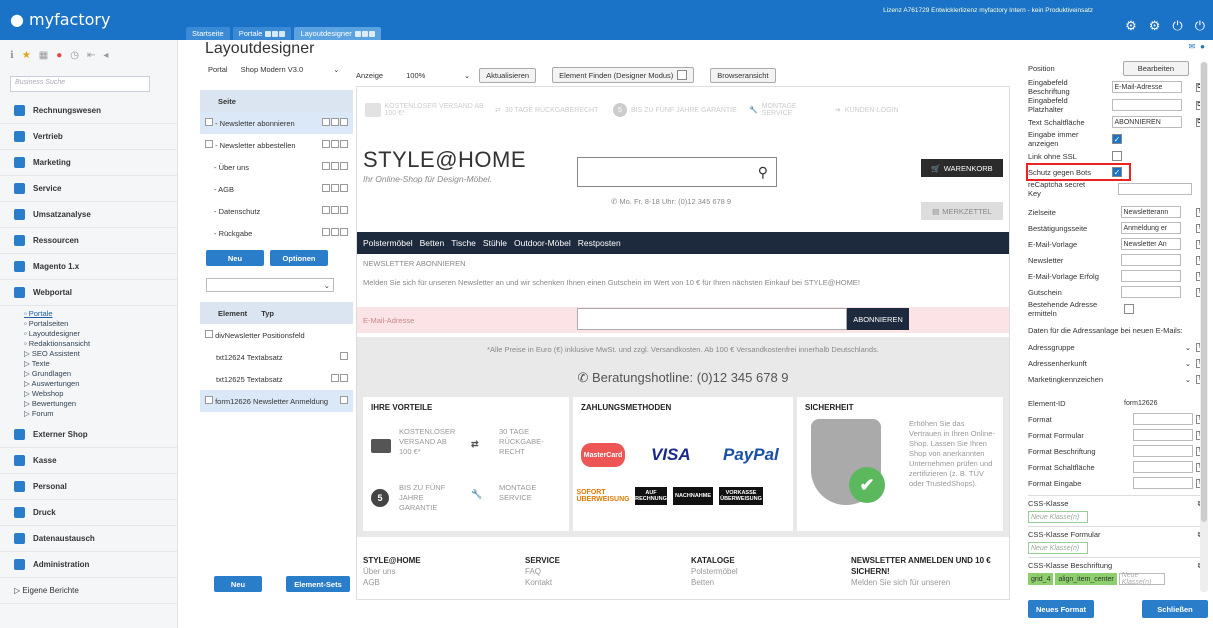 The height and width of the screenshot is (628, 1213). I want to click on sub-layoutdesigner: ▫ Layoutdesigner, so click(88, 334).